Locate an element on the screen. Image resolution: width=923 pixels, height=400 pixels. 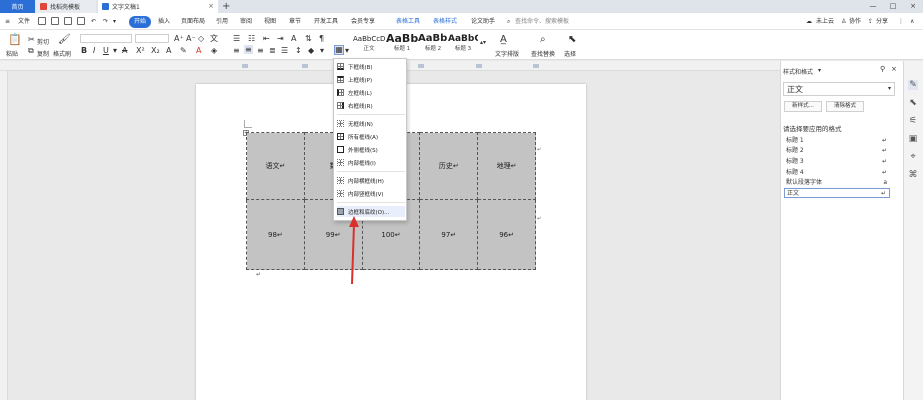
maximize-icon: □ is located at coordinates (893, 6).